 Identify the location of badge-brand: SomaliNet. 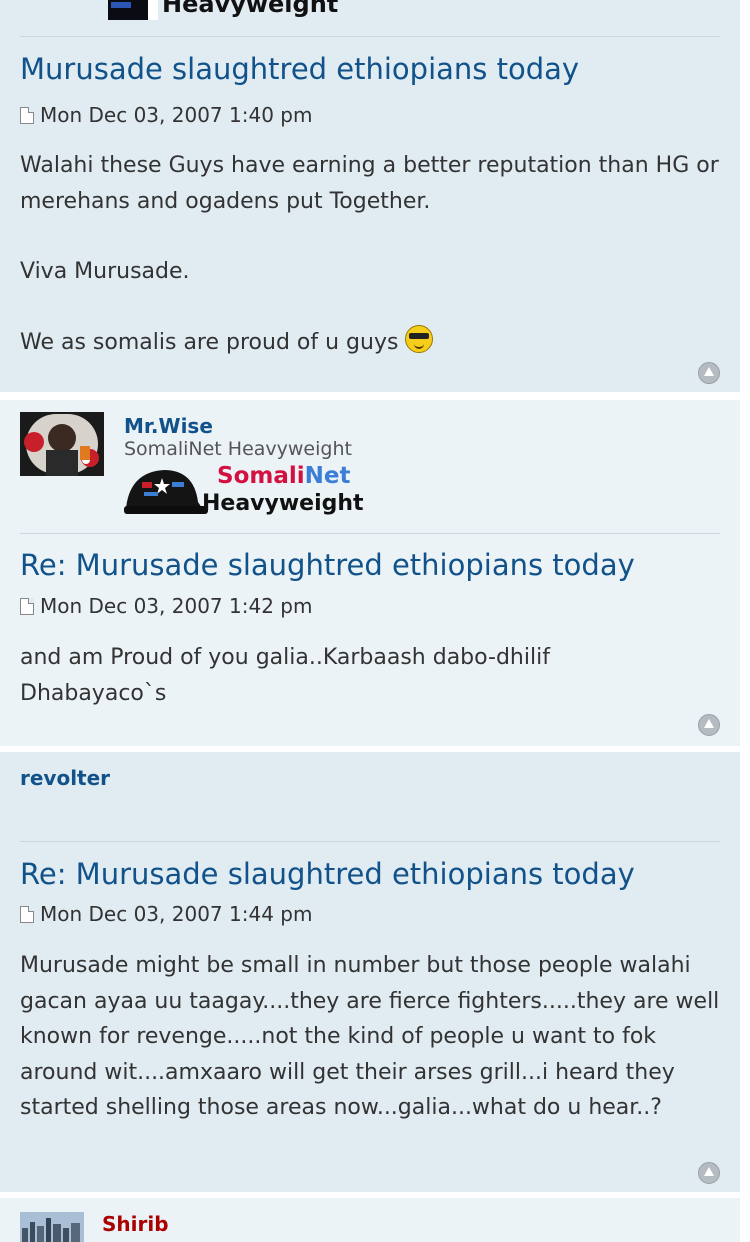
(283, 476).